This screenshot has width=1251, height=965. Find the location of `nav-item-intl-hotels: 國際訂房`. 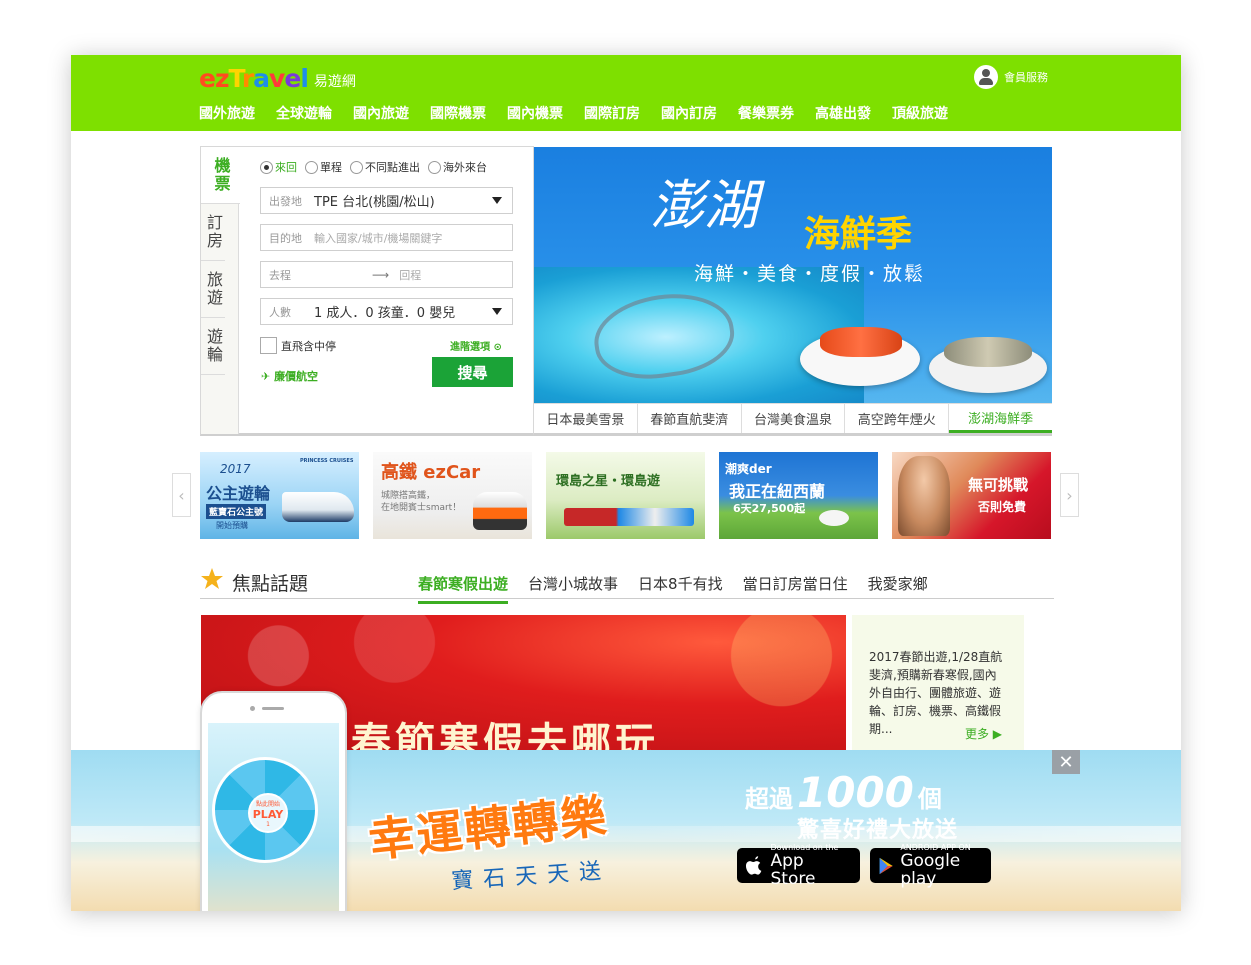

nav-item-intl-hotels: 國際訂房 is located at coordinates (612, 113).